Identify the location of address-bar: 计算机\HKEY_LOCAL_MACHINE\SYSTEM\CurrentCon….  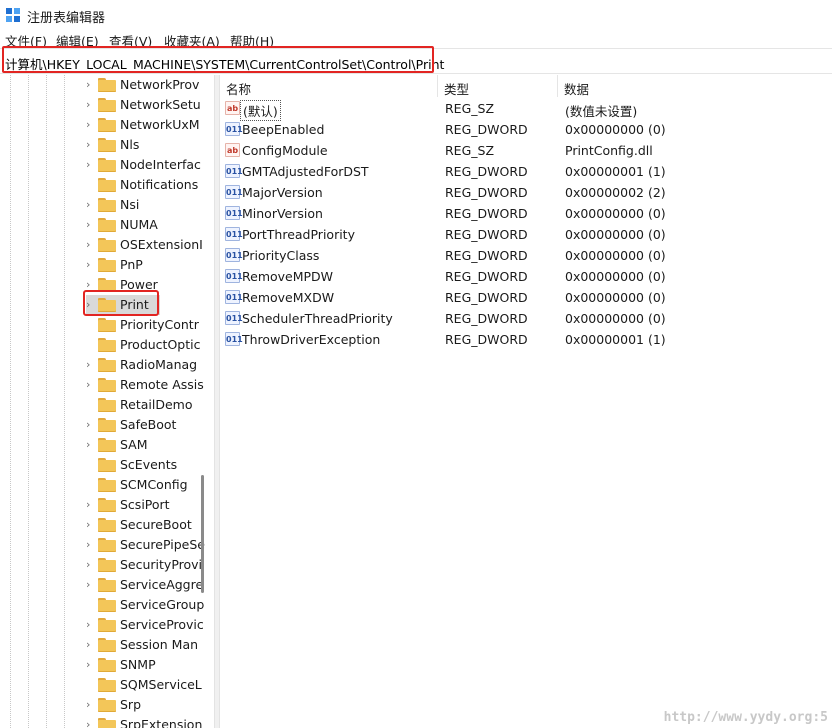
(416, 61).